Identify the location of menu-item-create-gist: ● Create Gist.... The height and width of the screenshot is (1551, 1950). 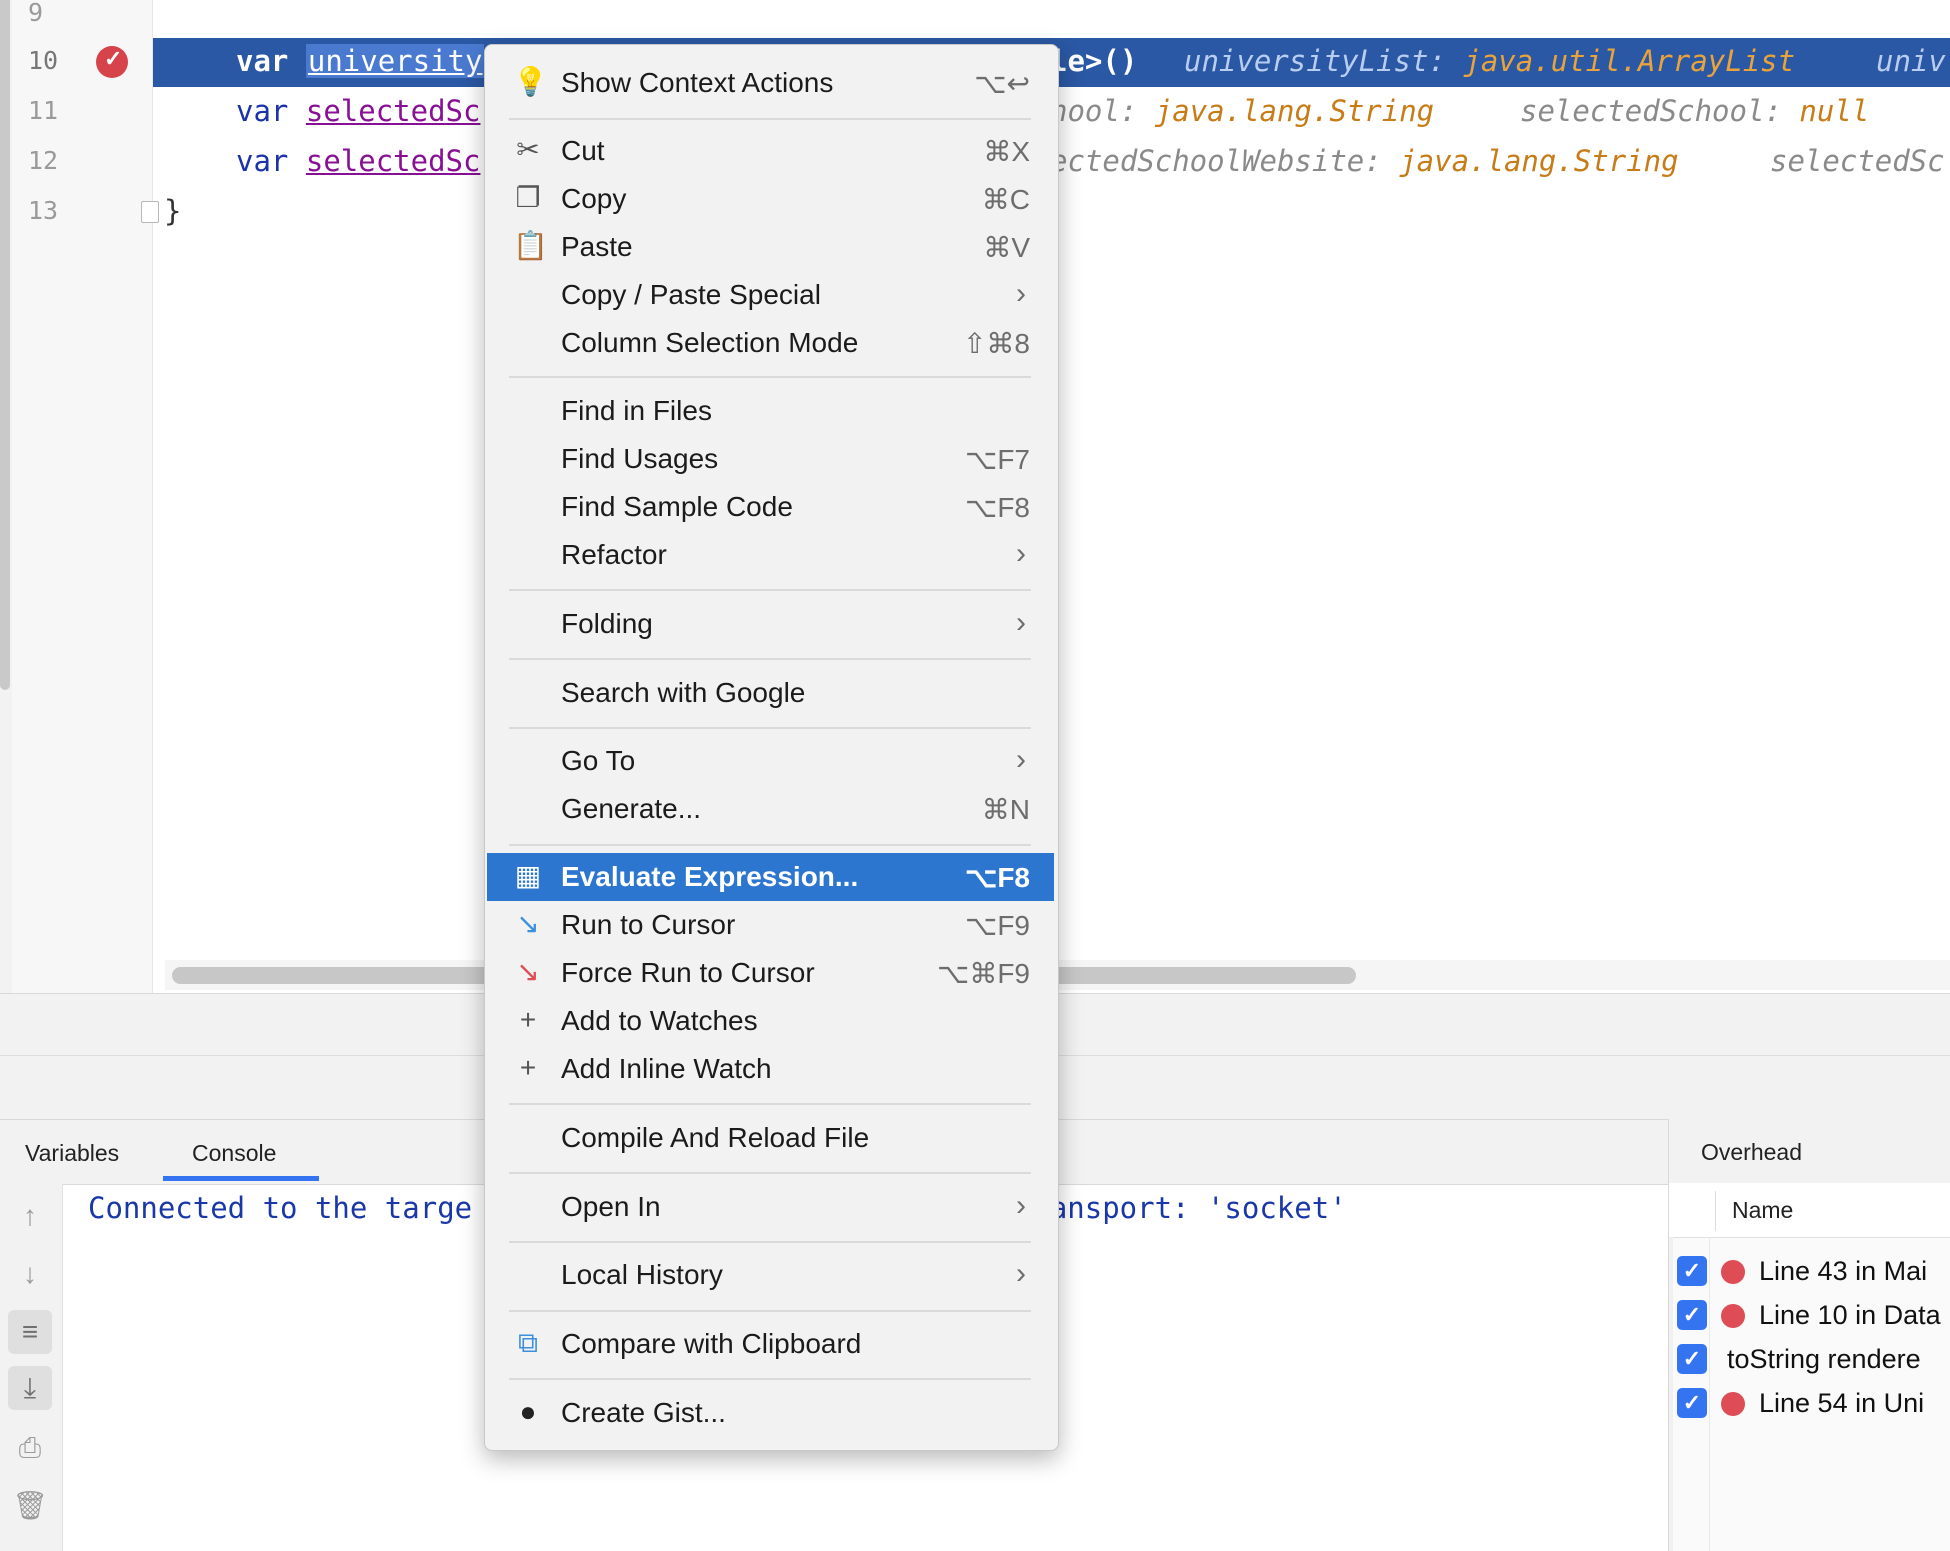
(770, 1413).